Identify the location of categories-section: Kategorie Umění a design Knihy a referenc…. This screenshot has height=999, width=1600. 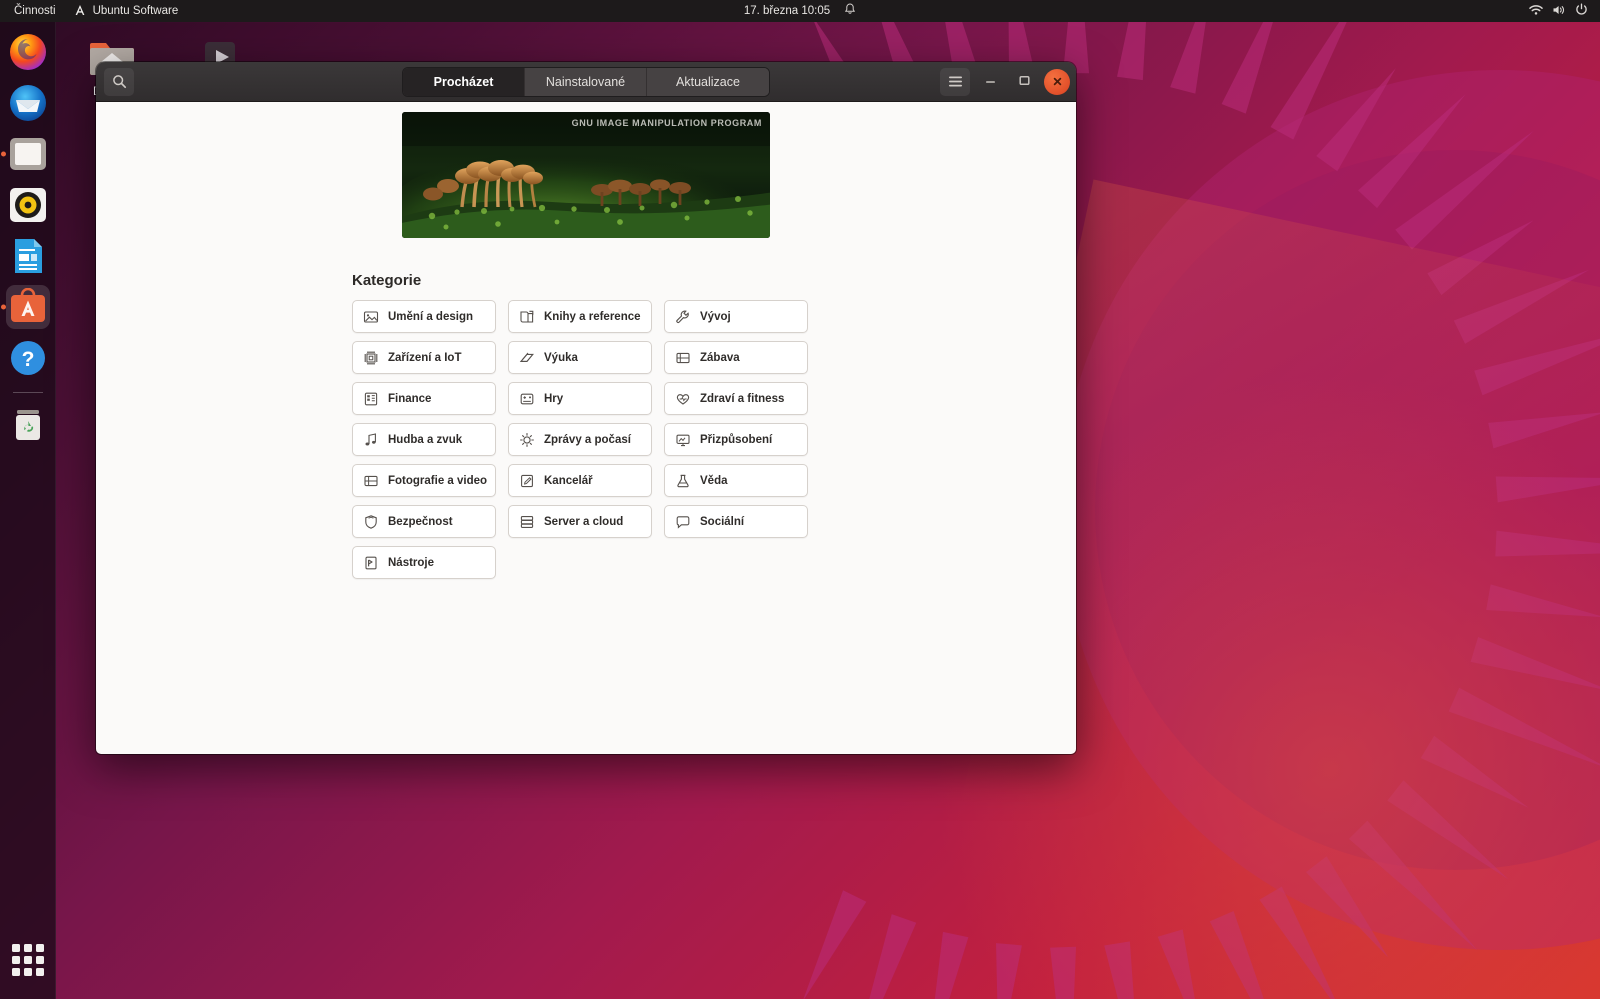
(586, 425).